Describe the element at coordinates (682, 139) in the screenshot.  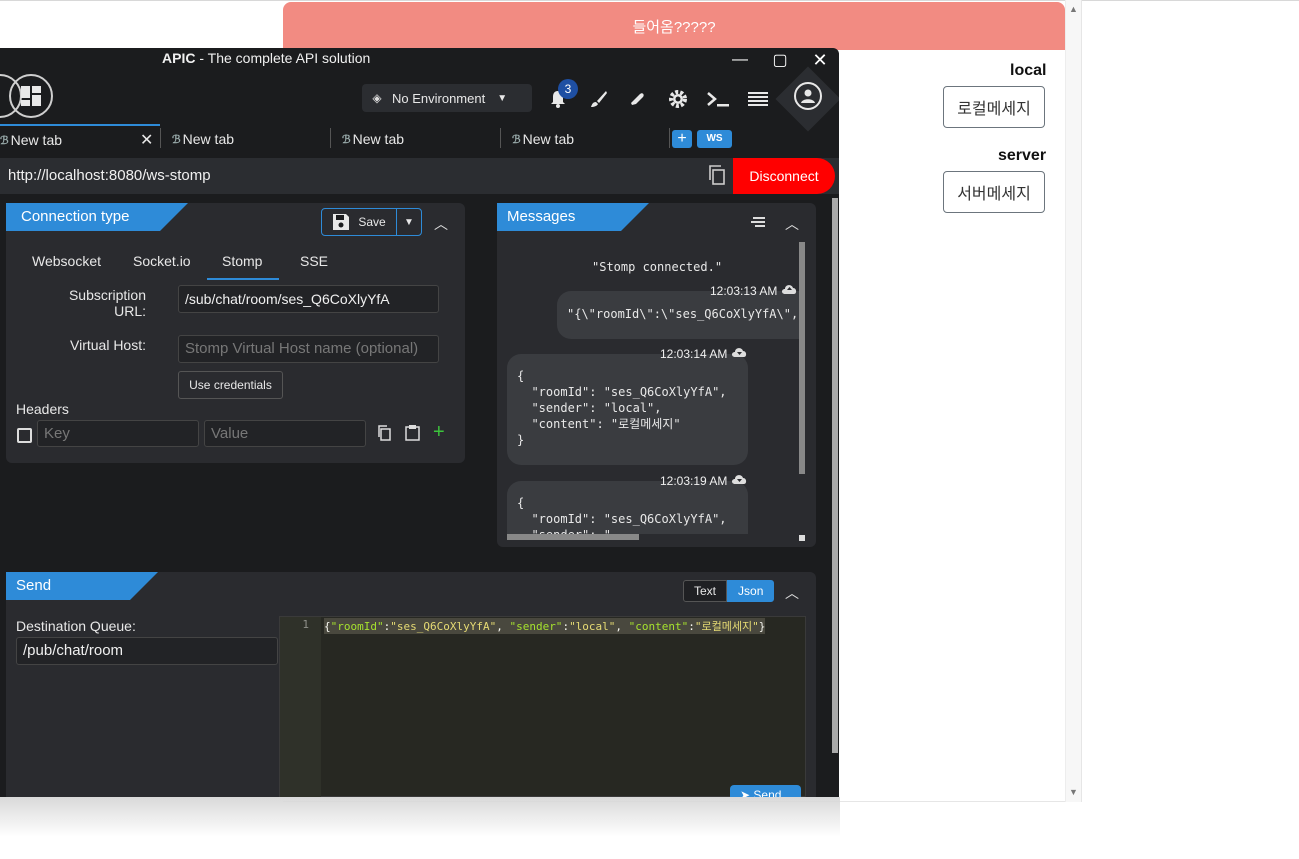
I see `add-tab-button: +` at that location.